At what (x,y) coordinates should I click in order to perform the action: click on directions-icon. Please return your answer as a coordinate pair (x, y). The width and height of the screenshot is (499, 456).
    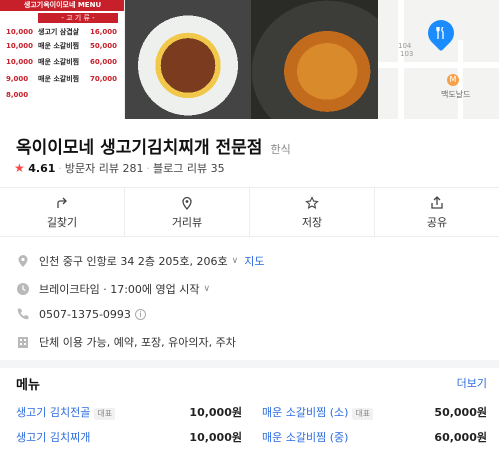
    Looking at the image, I should click on (62, 203).